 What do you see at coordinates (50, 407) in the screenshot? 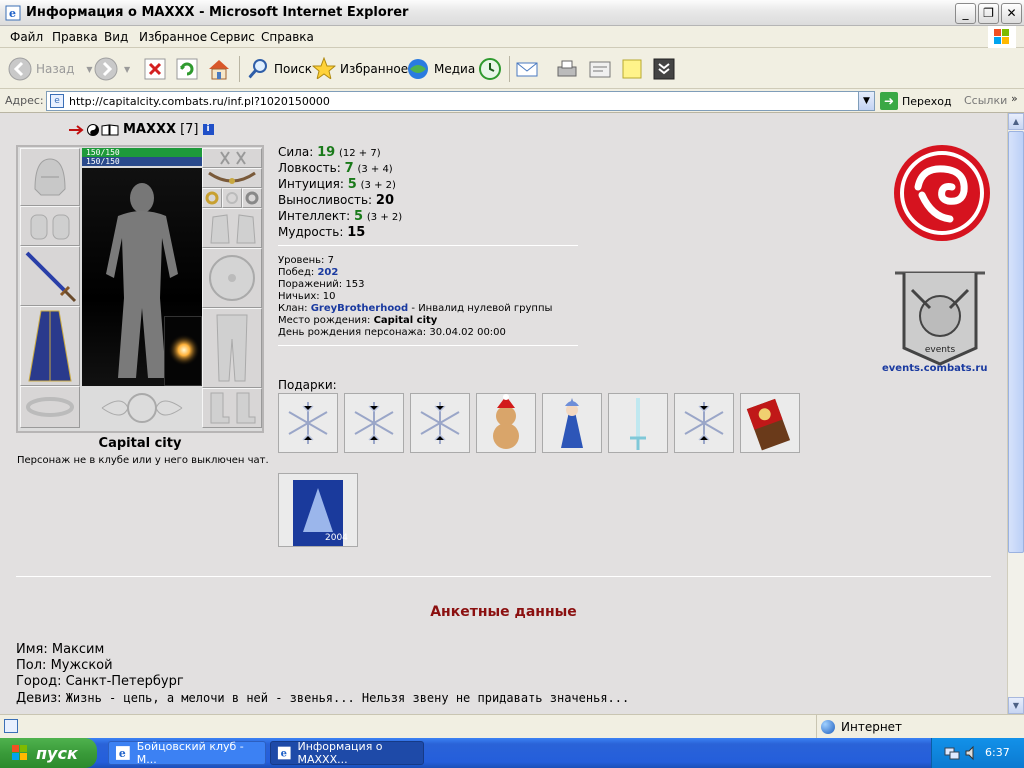
I see `belt-slot` at bounding box center [50, 407].